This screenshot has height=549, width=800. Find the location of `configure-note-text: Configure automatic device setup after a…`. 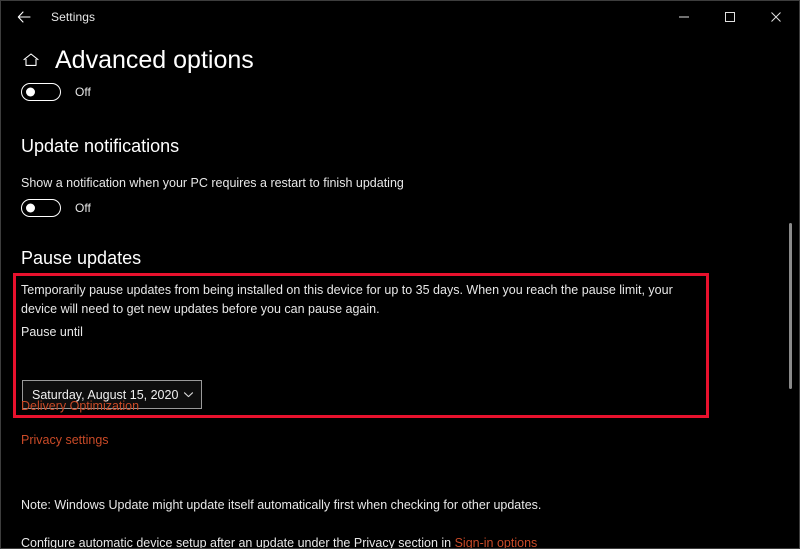

configure-note-text: Configure automatic device setup after a… is located at coordinates (238, 542).